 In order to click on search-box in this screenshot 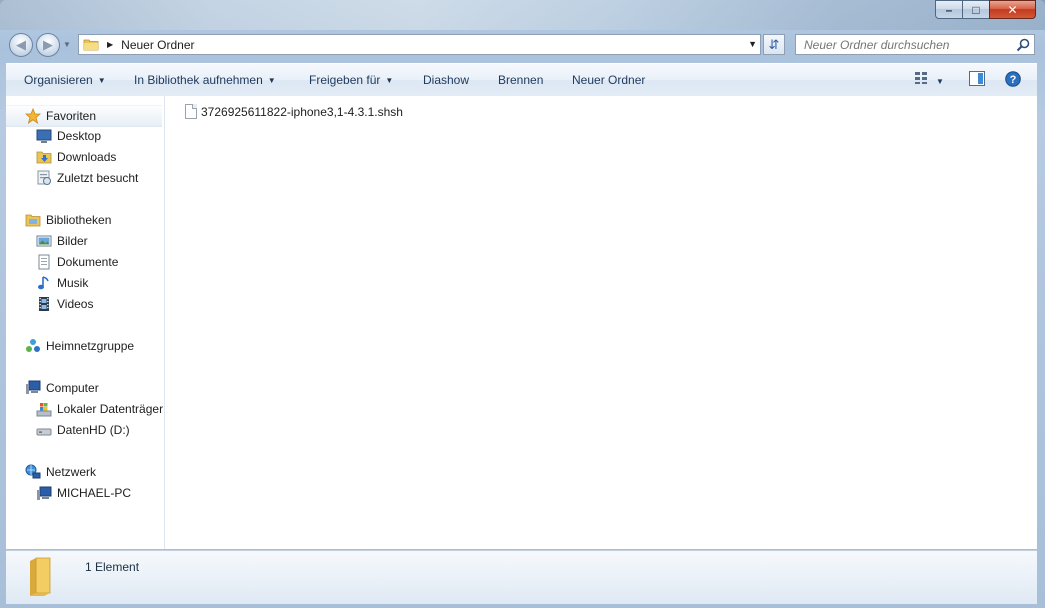, I will do `click(915, 44)`.